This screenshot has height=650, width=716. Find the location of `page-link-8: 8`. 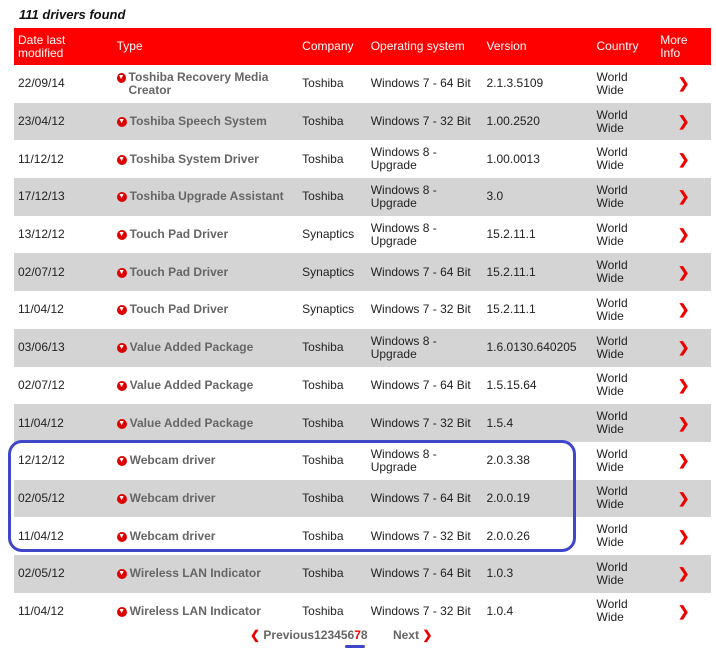

page-link-8: 8 is located at coordinates (364, 635).